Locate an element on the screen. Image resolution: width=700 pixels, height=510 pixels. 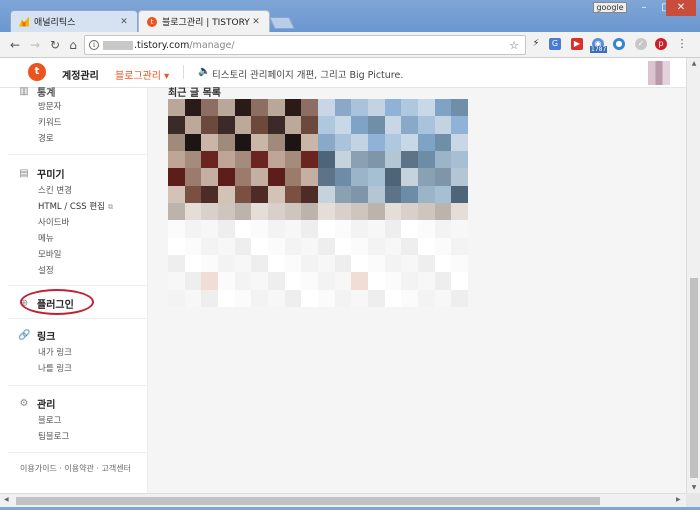
sidebar-item-html-css: HTML / CSS 편집 ⧉ is located at coordinates (75, 206).